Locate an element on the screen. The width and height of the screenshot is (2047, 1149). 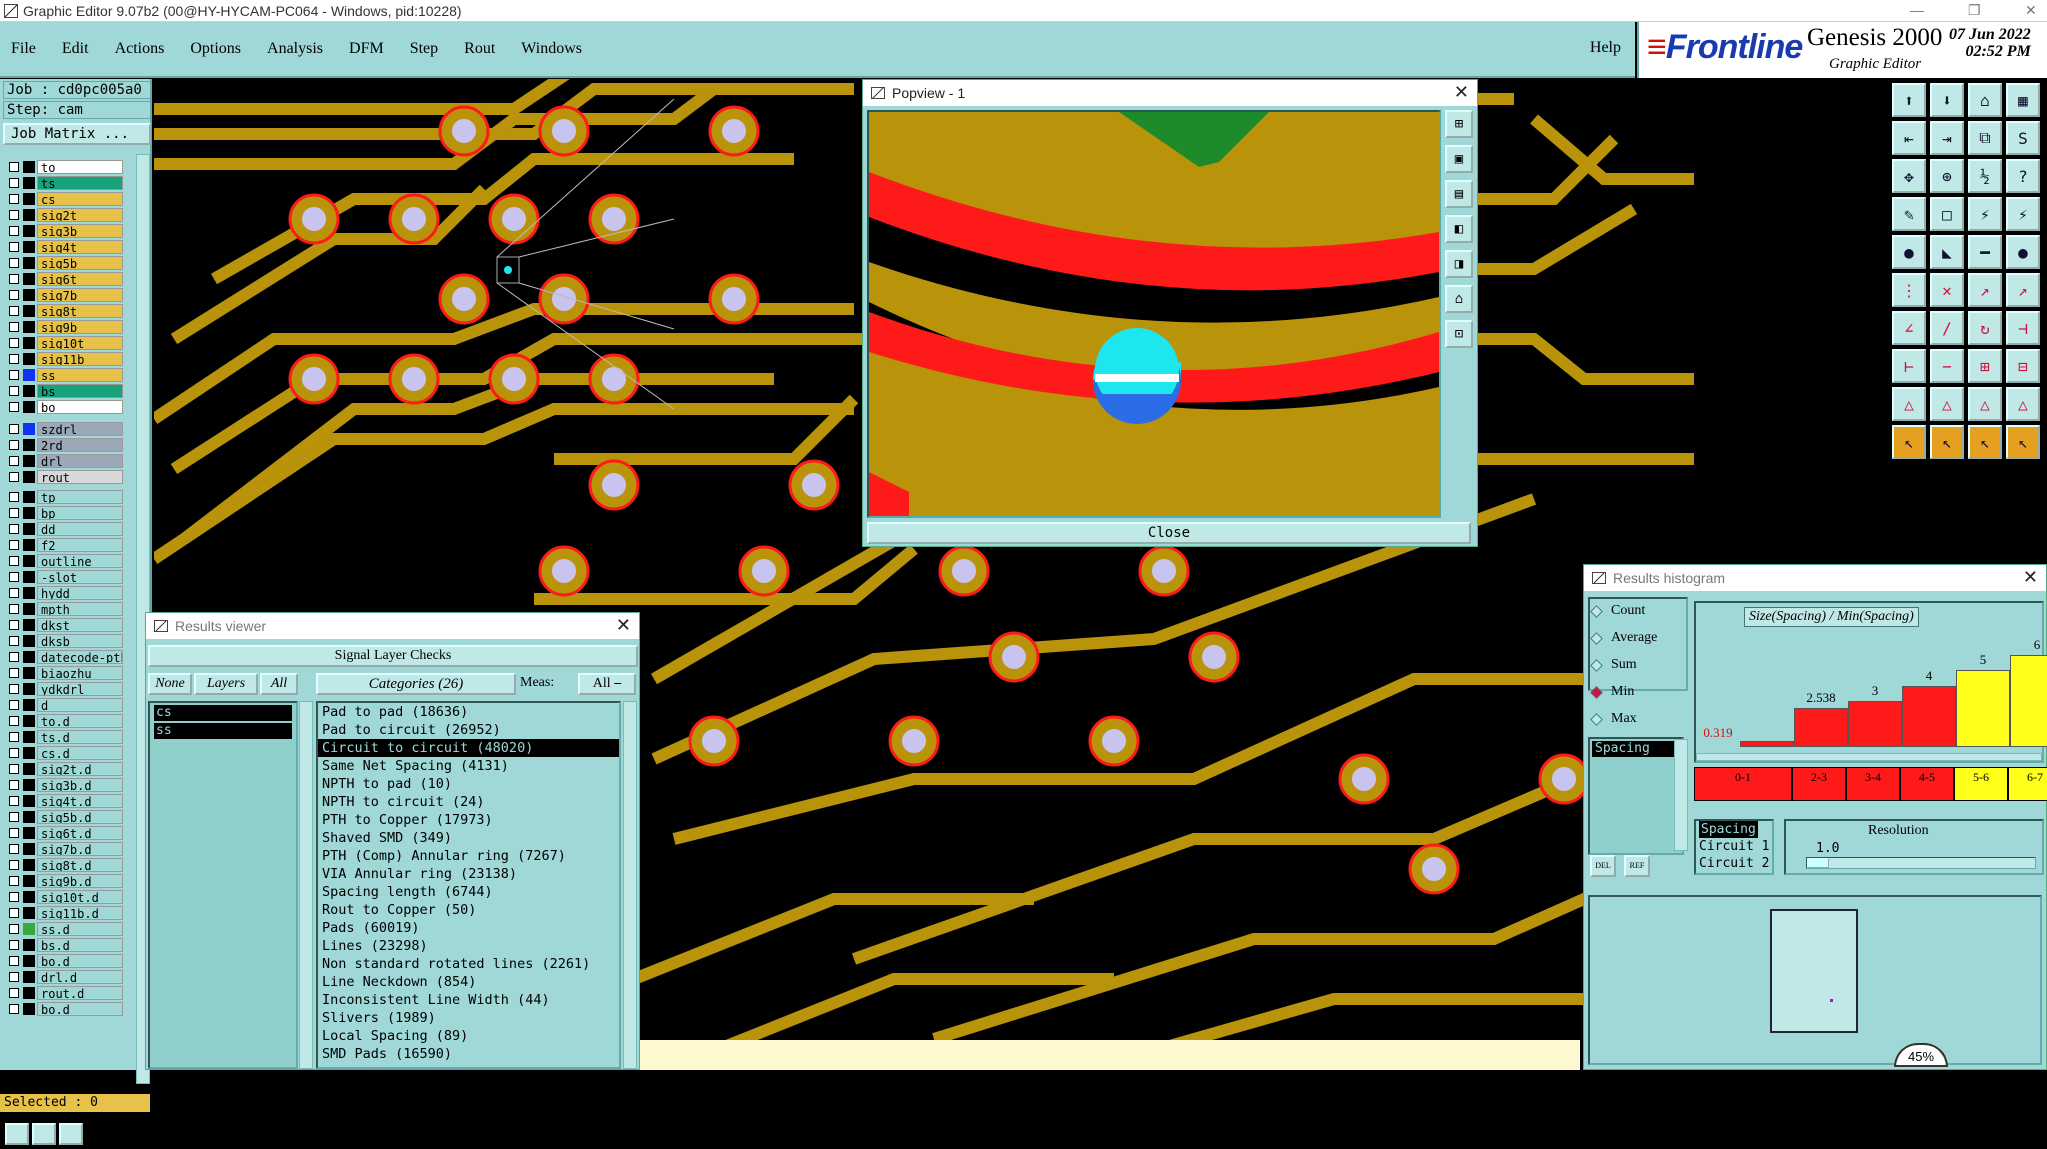
zoom-area-icon: ⊡ is located at coordinates (1459, 334).